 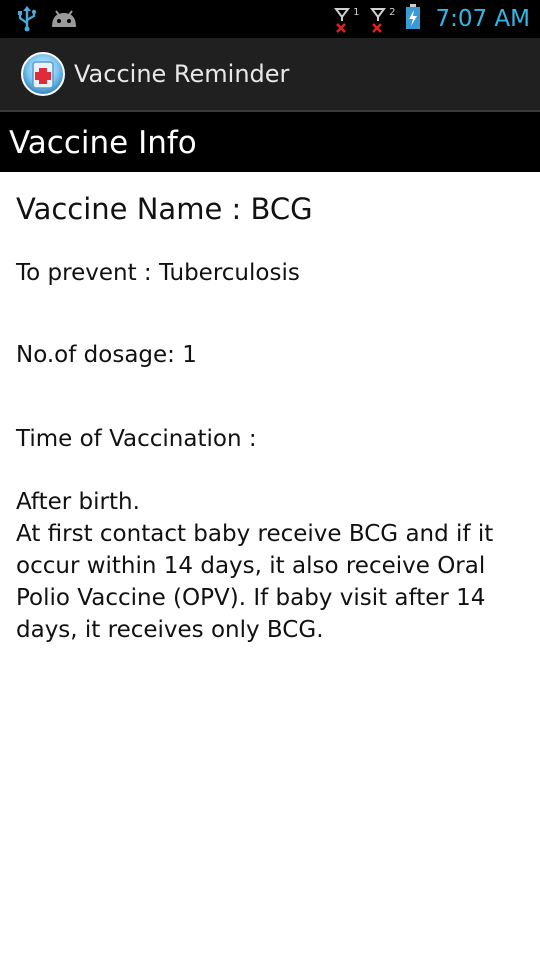 What do you see at coordinates (164, 209) in the screenshot?
I see `vaccine-name: Vaccine Name : BCG` at bounding box center [164, 209].